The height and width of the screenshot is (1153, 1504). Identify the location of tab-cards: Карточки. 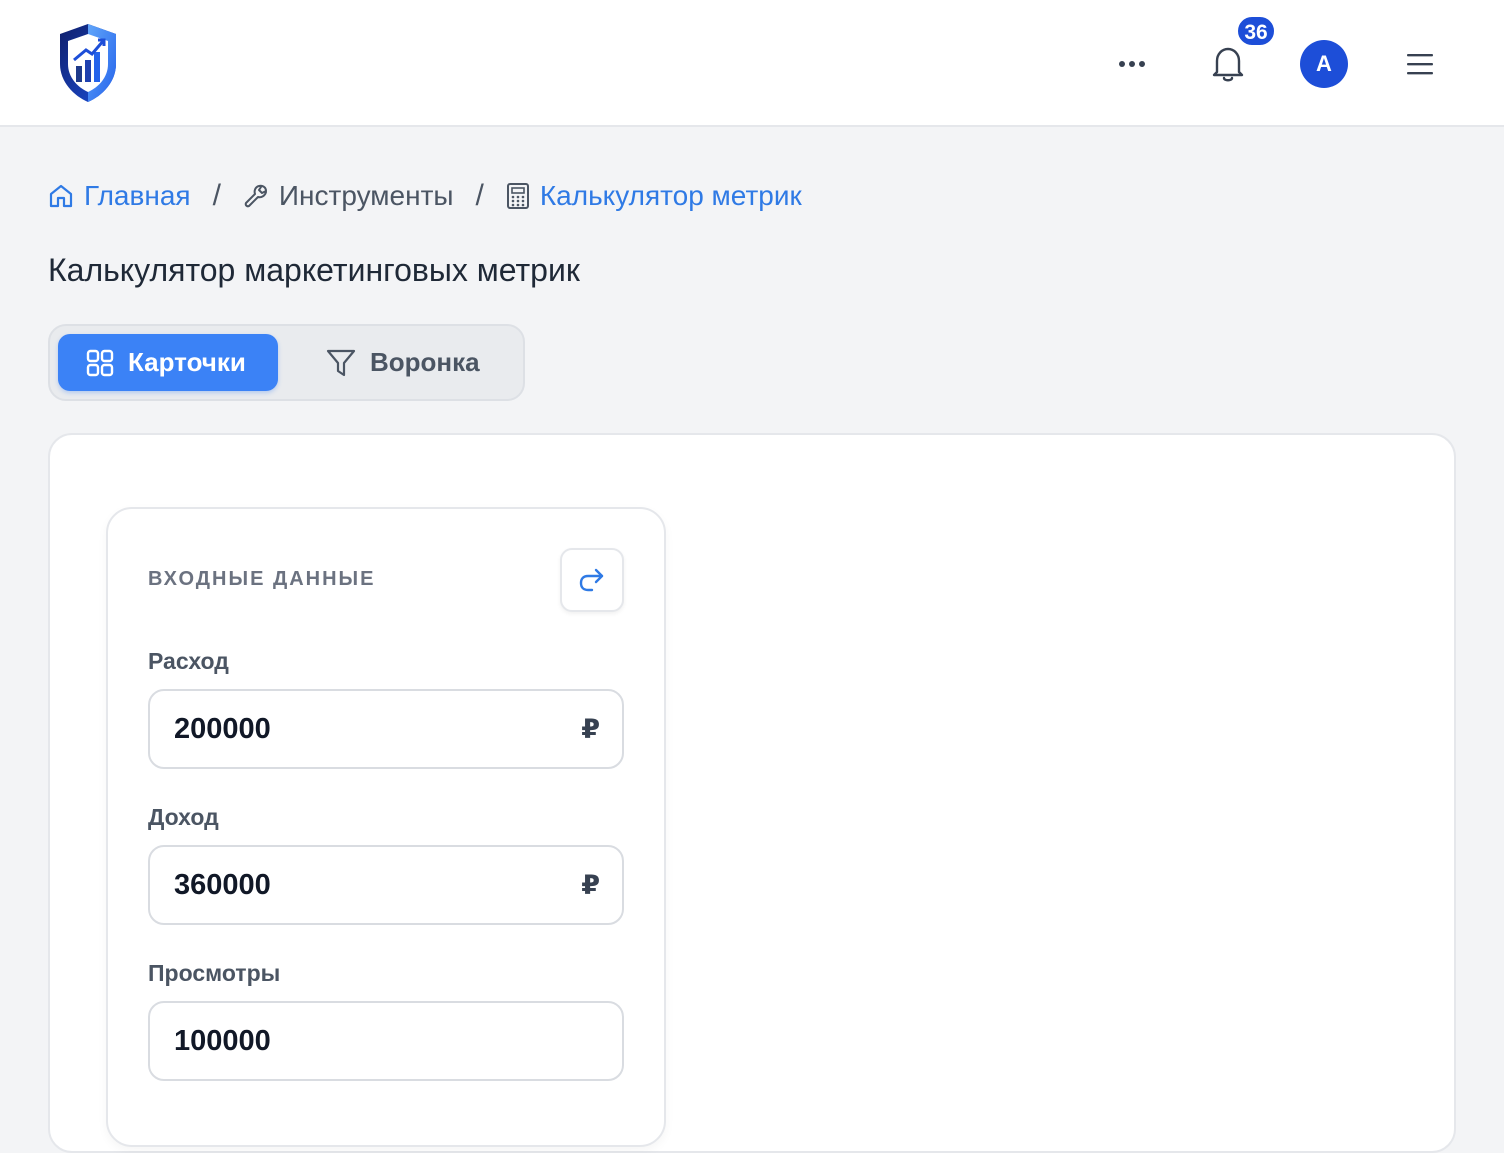
(168, 362).